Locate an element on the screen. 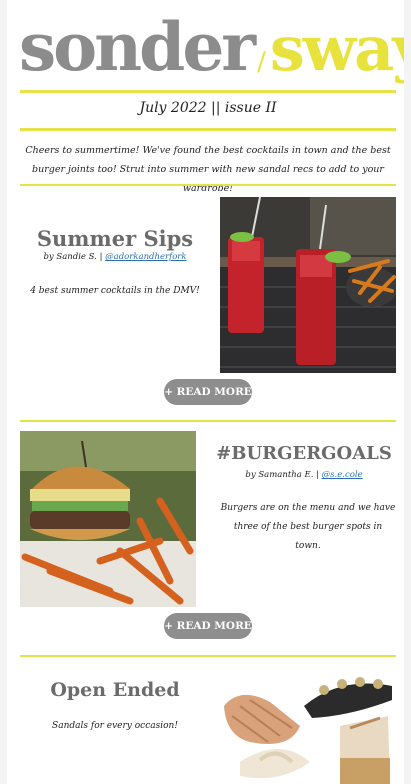  sandals-photo is located at coordinates (308, 725).